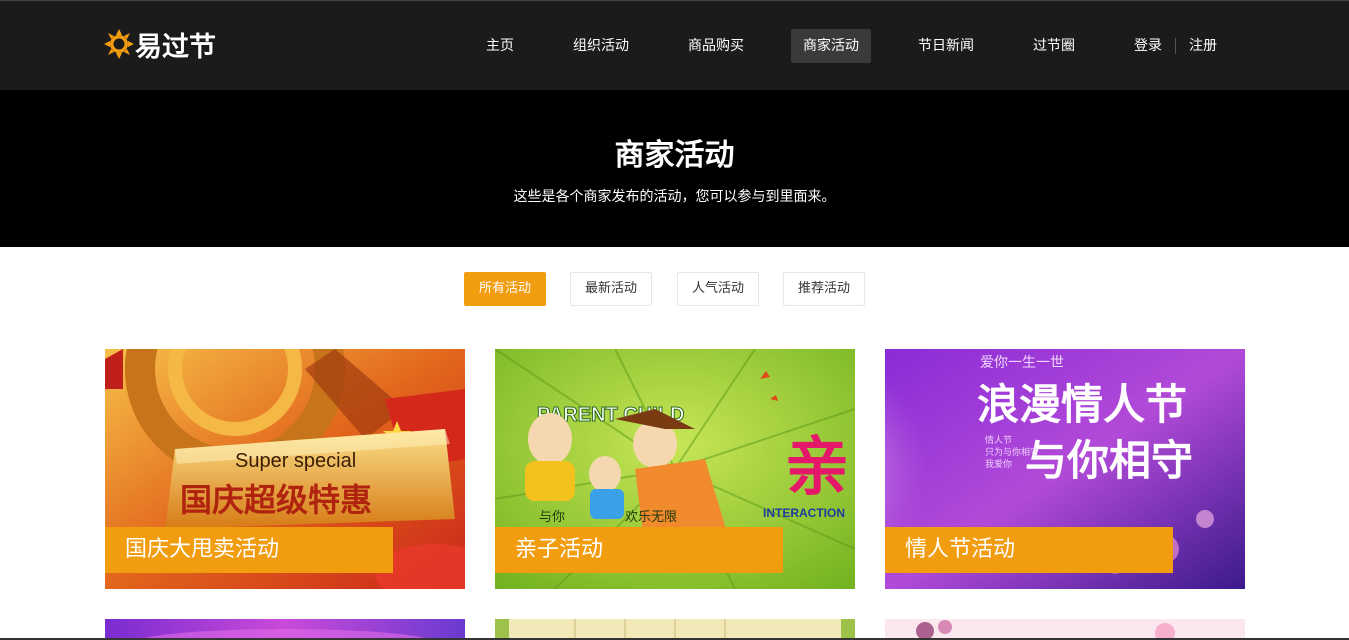 The height and width of the screenshot is (640, 1349). What do you see at coordinates (998, 440) in the screenshot?
I see `card-art-small-text-1: 情人节` at bounding box center [998, 440].